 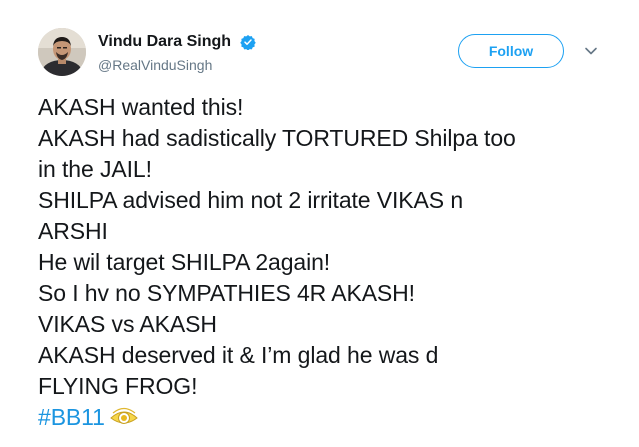 I want to click on author-info: Vindu Dara Singh @RealVinduSingh, so click(x=177, y=53).